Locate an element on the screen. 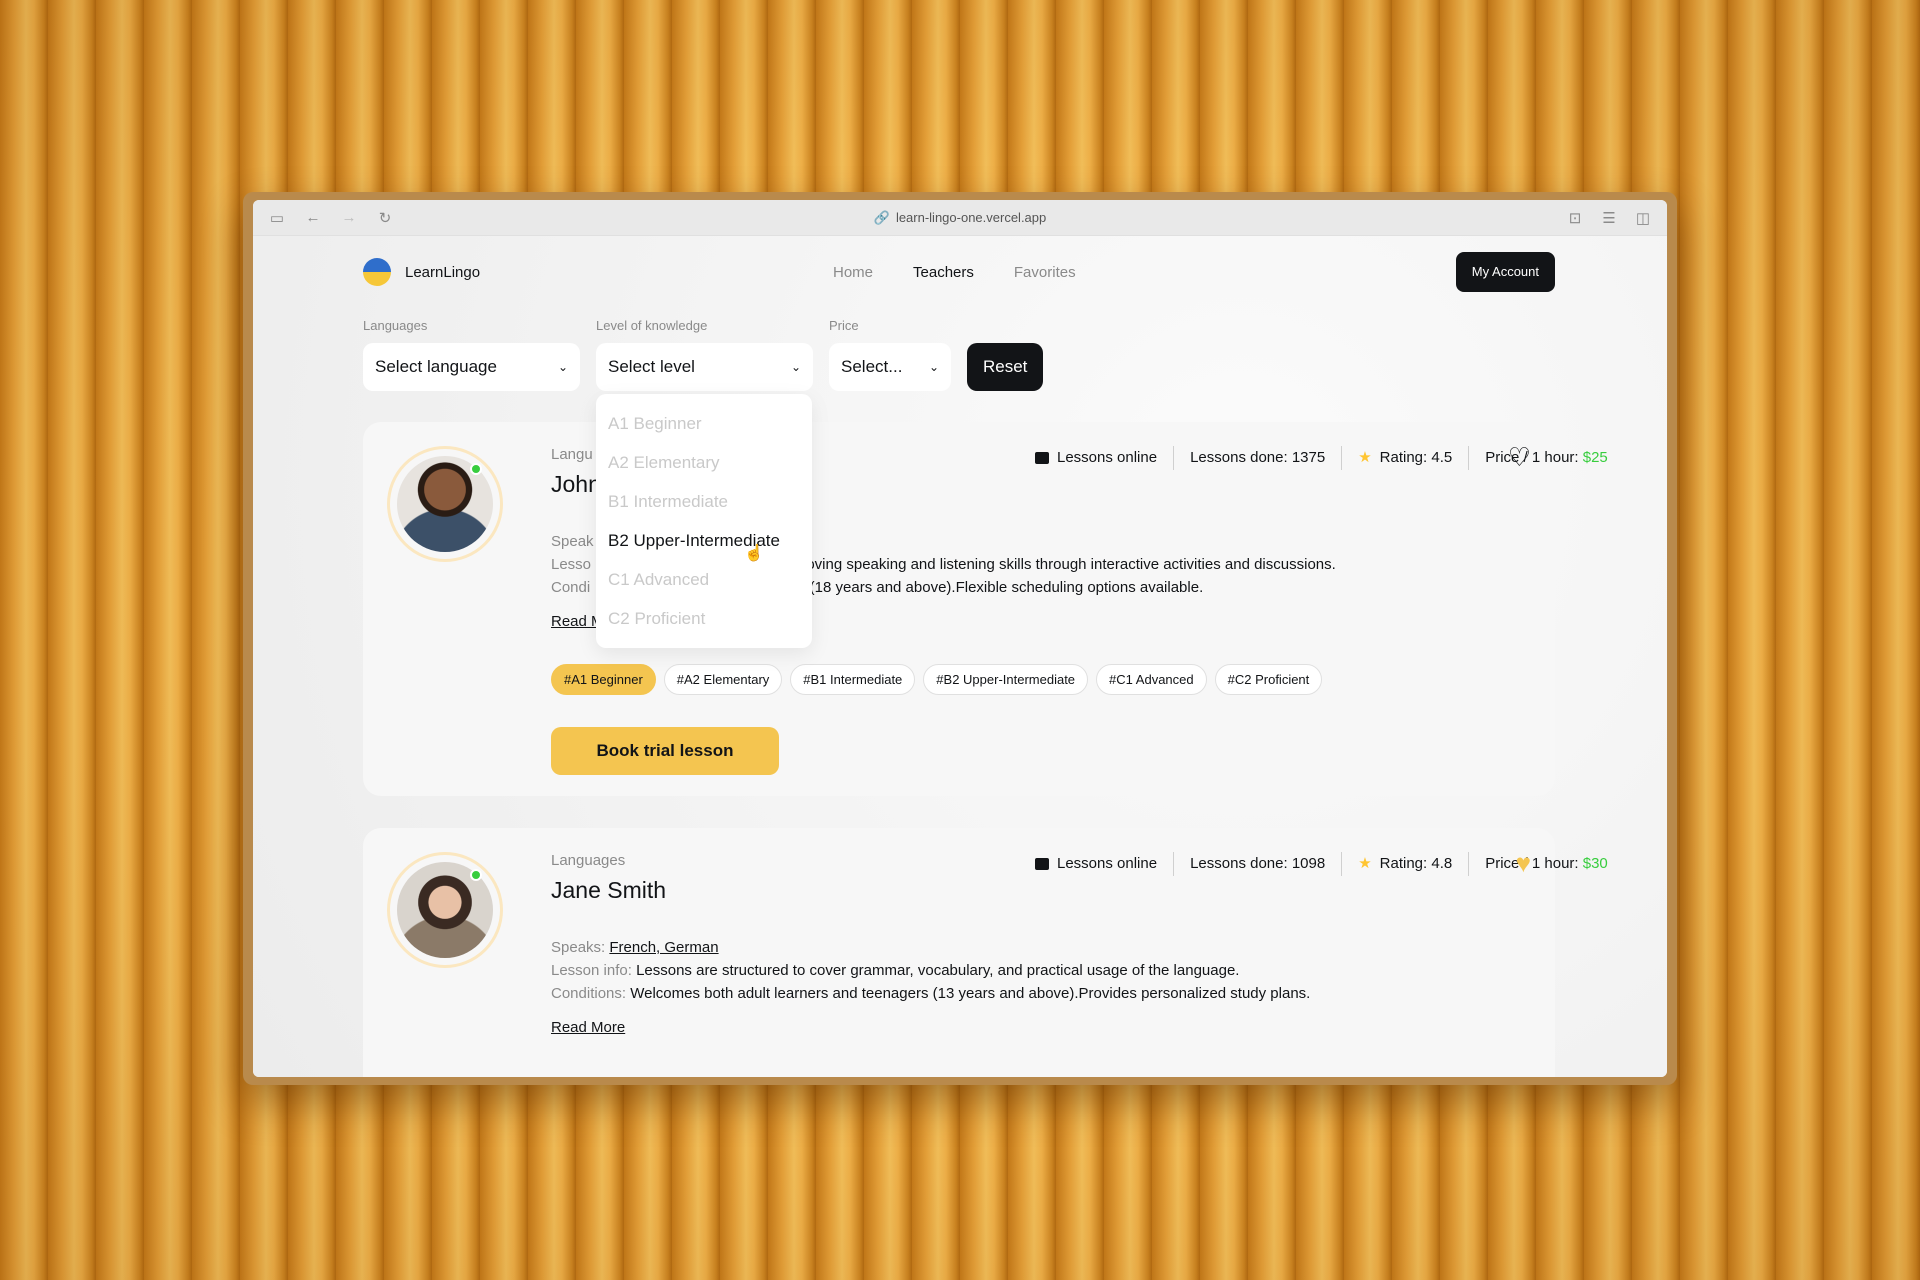 Image resolution: width=1920 pixels, height=1280 pixels. language-select: Select language ⌄ is located at coordinates (471, 367).